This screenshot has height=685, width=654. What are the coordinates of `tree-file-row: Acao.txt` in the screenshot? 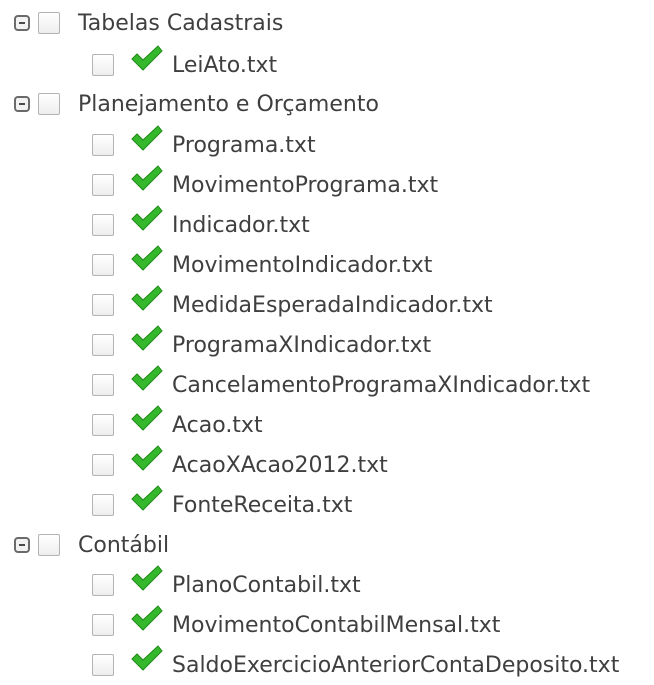 It's located at (177, 425).